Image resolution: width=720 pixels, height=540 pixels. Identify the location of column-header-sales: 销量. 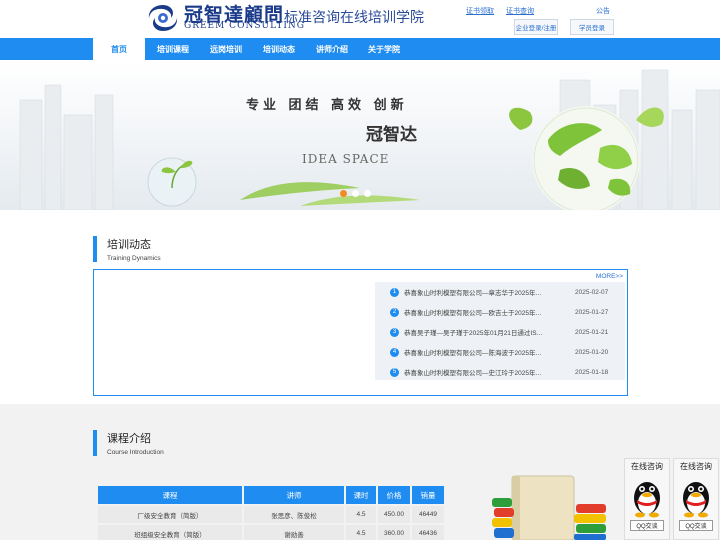
(428, 495).